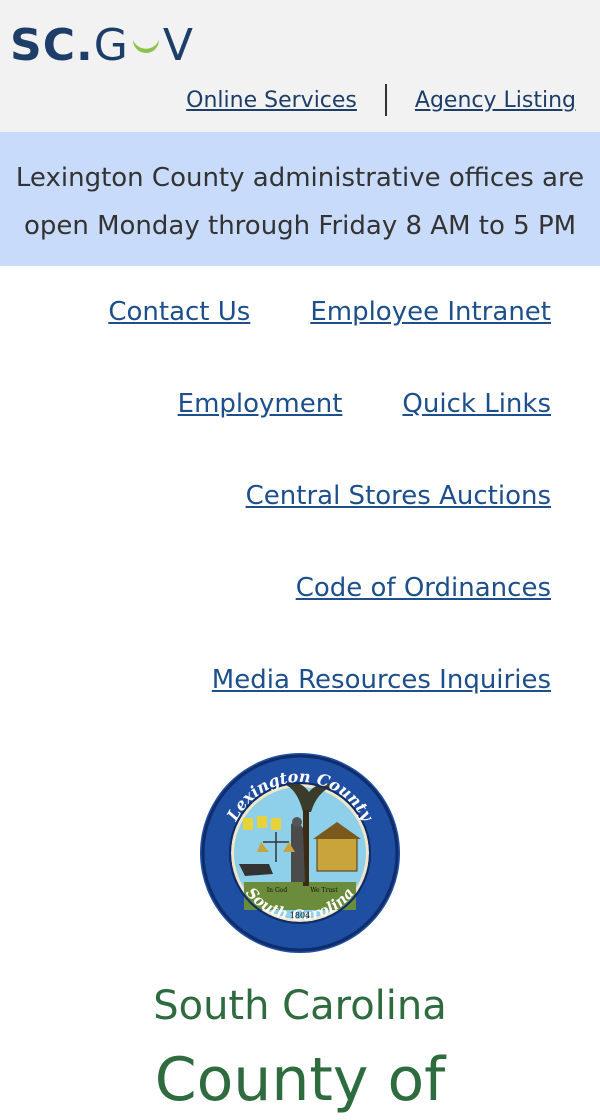  I want to click on employee-intranet-link: Employee Intranet, so click(430, 312).